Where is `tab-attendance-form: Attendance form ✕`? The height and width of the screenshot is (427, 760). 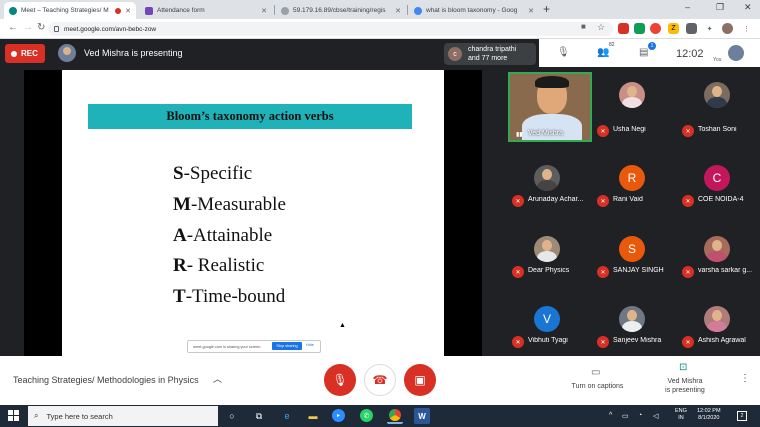
tab-attendance-form: Attendance form ✕ is located at coordinates (206, 10).